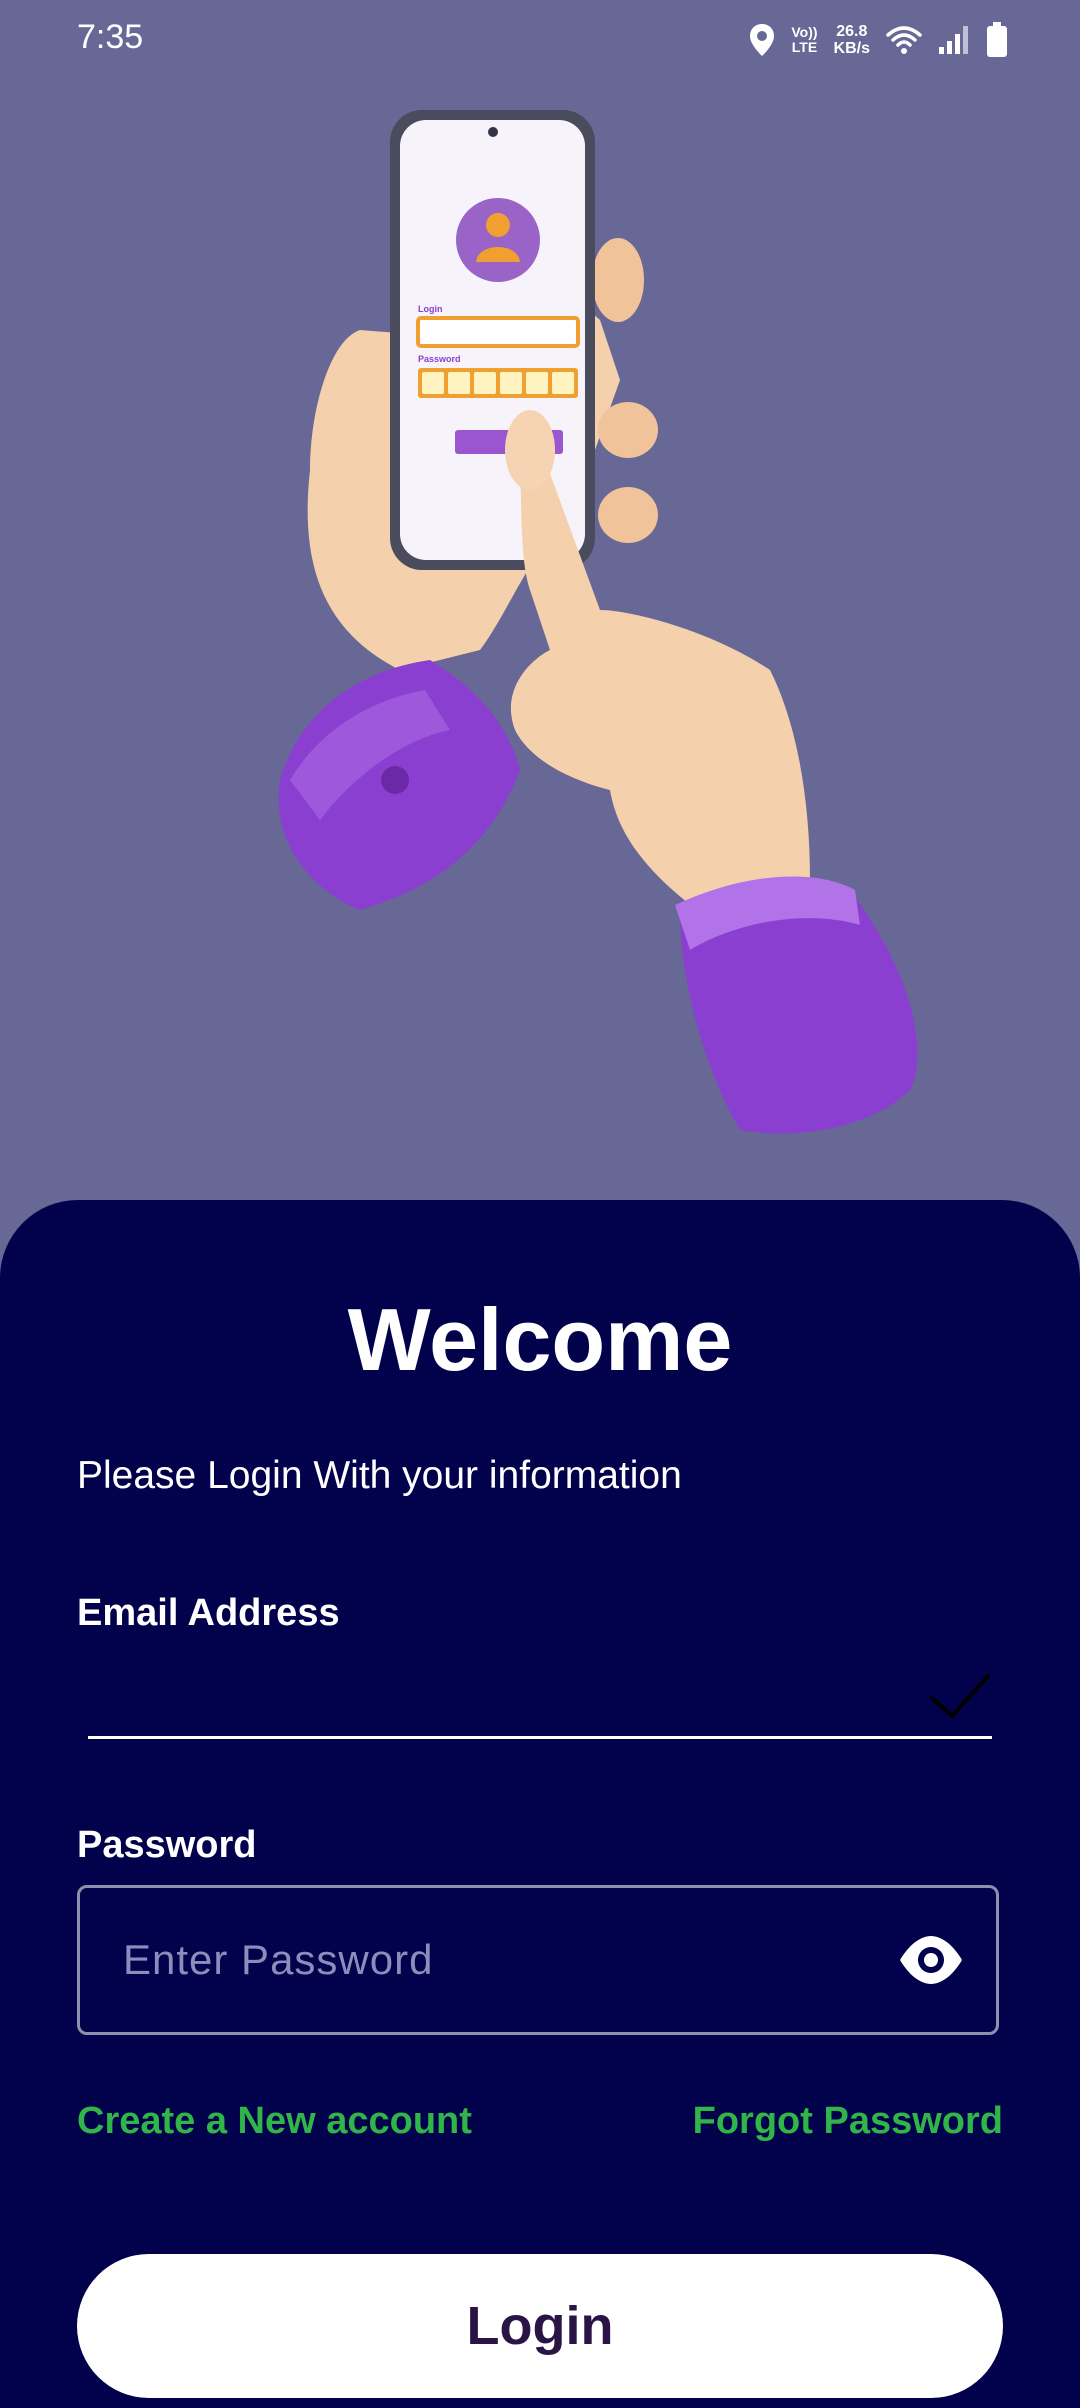 The image size is (1080, 2408). What do you see at coordinates (904, 40) in the screenshot?
I see `wifi-icon` at bounding box center [904, 40].